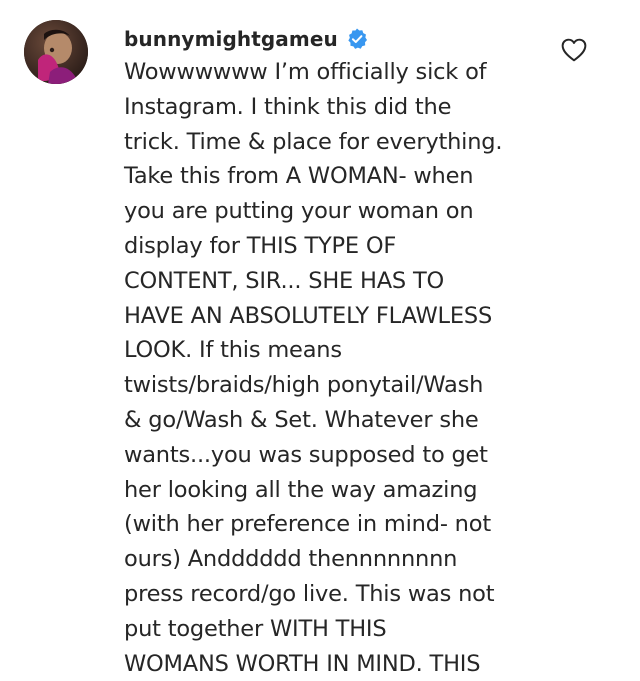 The height and width of the screenshot is (681, 640). What do you see at coordinates (284, 280) in the screenshot?
I see `comment-text-line: CONTENT, SIR... SHE HAS TO` at bounding box center [284, 280].